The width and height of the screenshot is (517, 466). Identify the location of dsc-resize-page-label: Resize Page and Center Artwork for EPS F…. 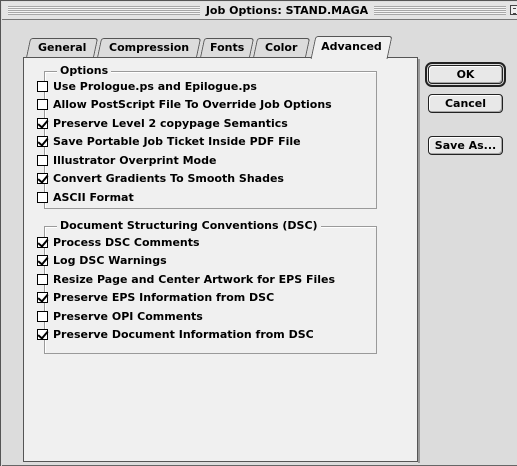
(194, 279).